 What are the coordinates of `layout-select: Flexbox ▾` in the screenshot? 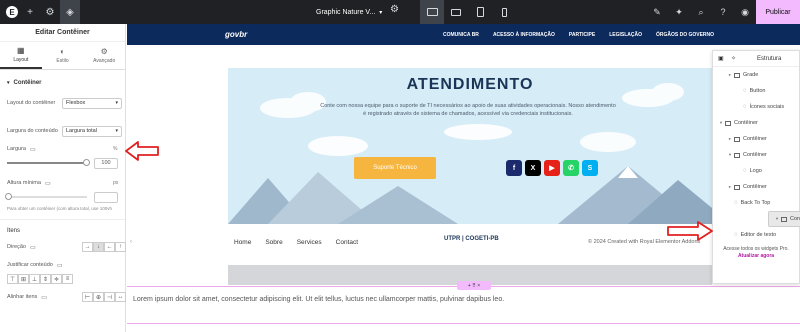 It's located at (92, 103).